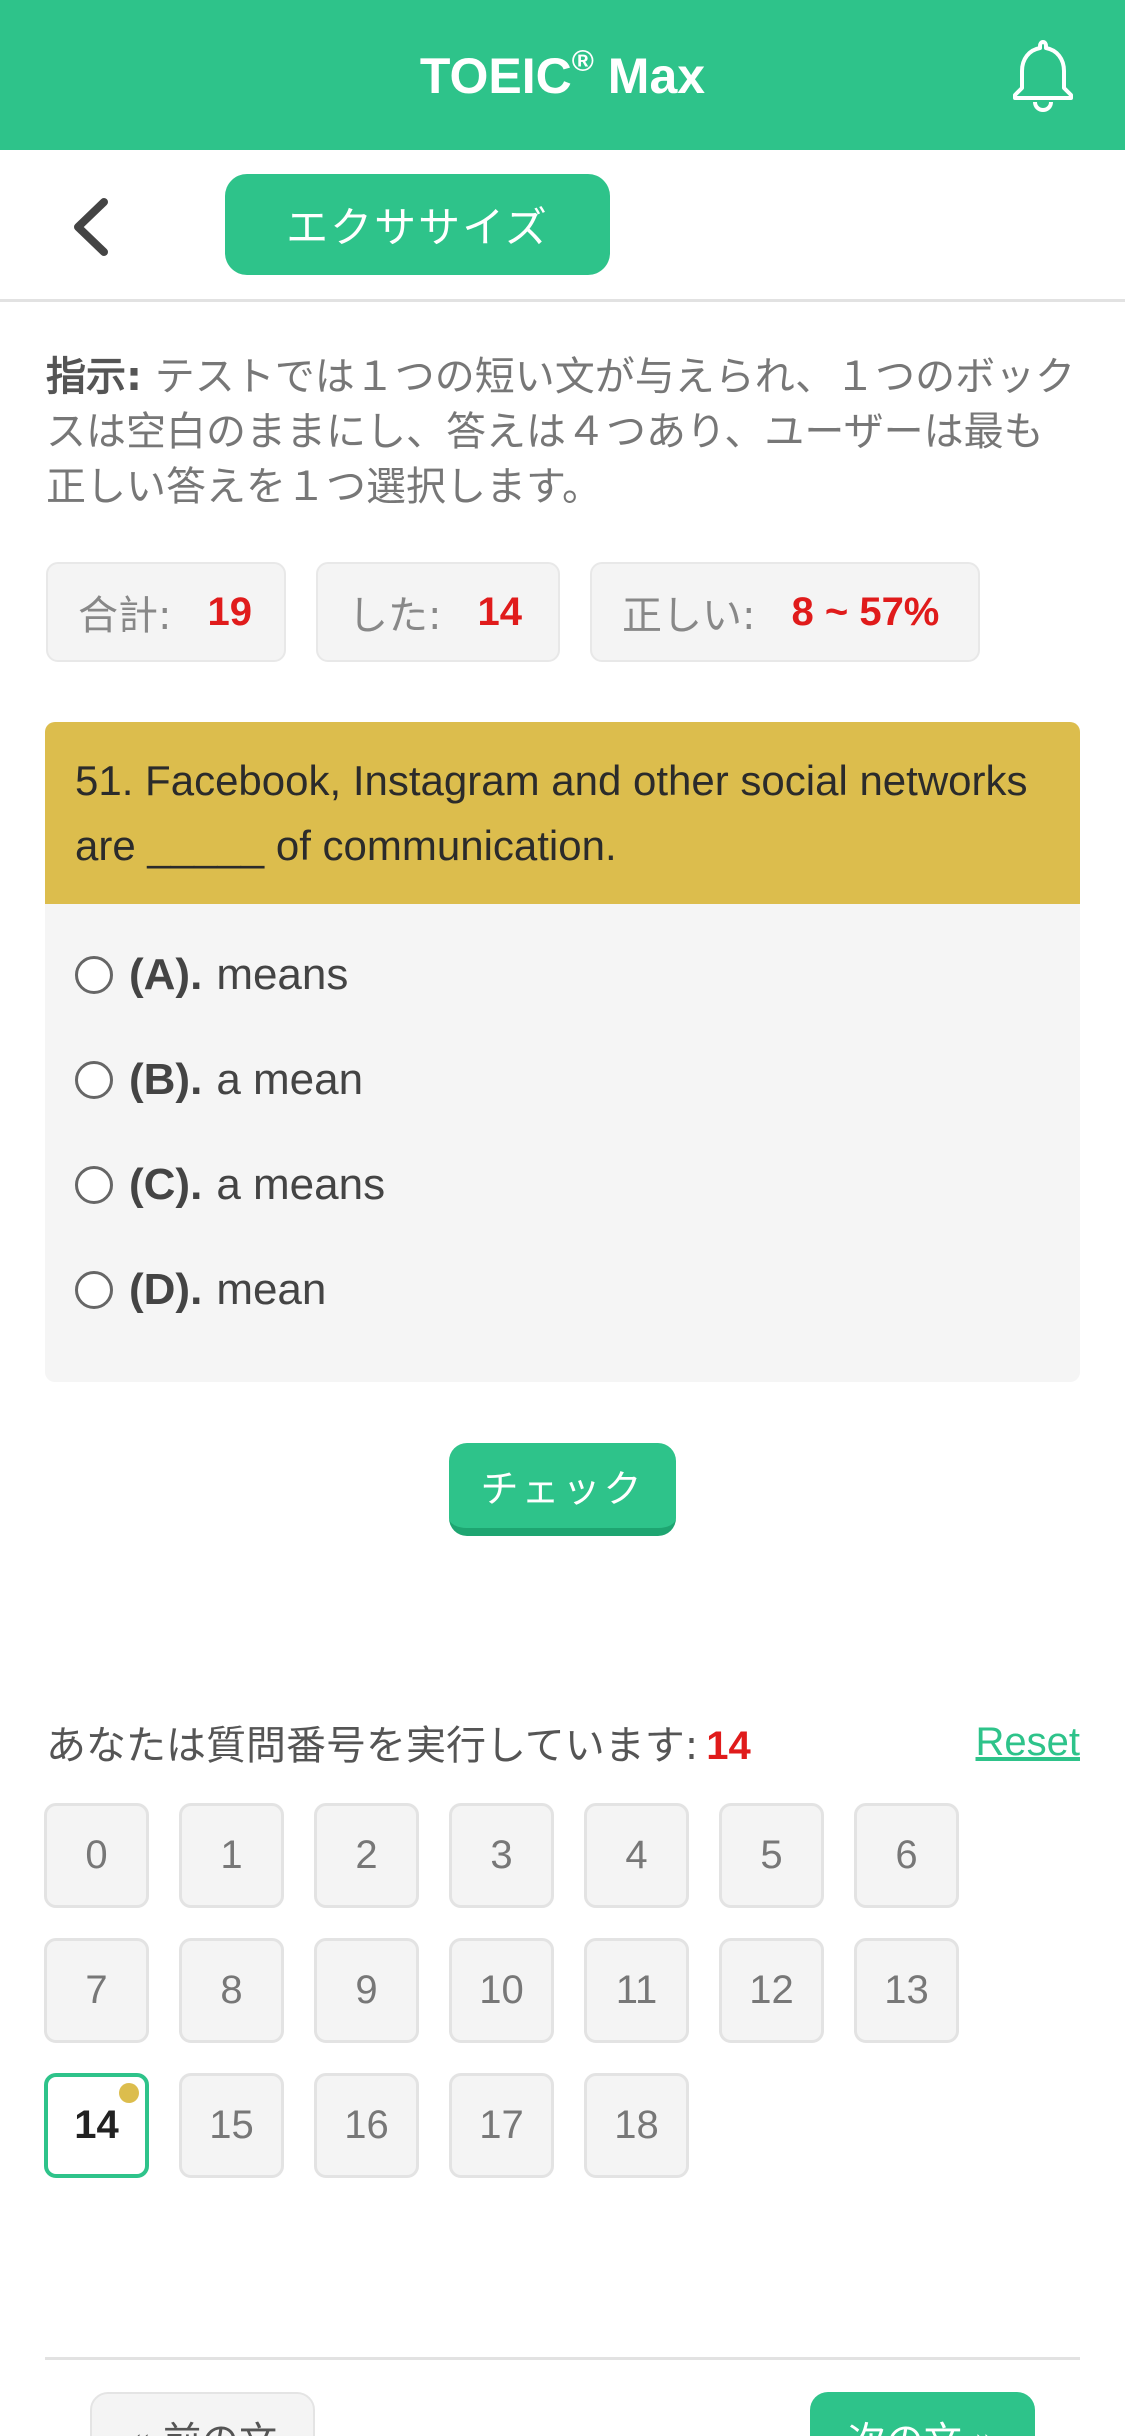 This screenshot has width=1125, height=2436. What do you see at coordinates (202, 2414) in the screenshot?
I see `previous-sentence-button: « 前の文` at bounding box center [202, 2414].